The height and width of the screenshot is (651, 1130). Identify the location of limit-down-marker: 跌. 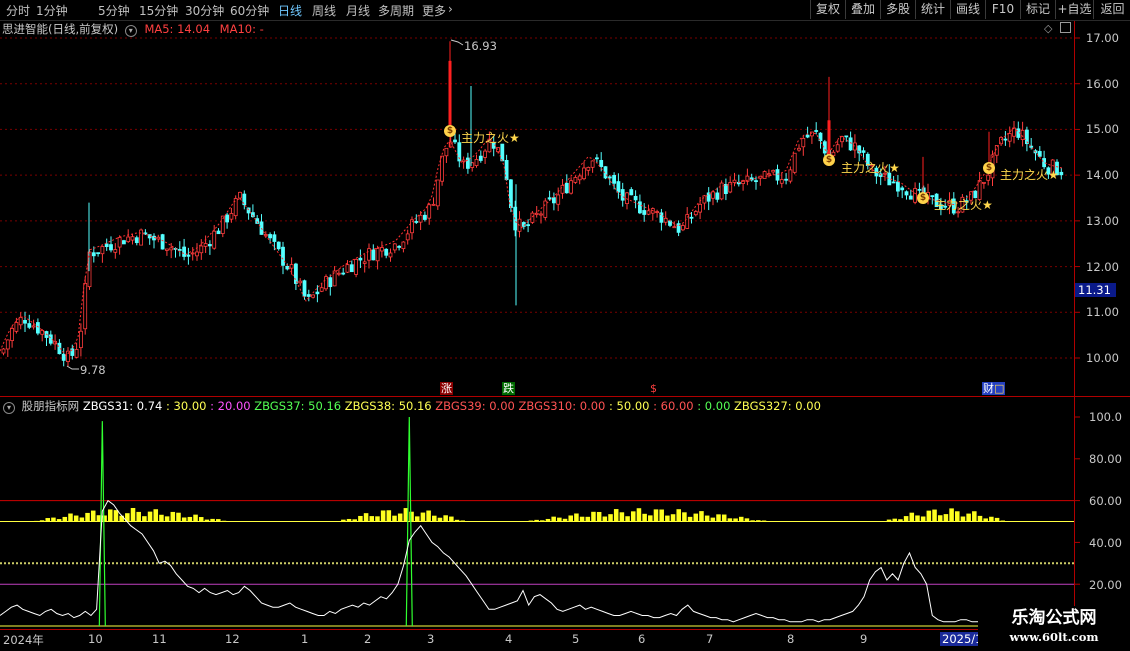
(508, 388).